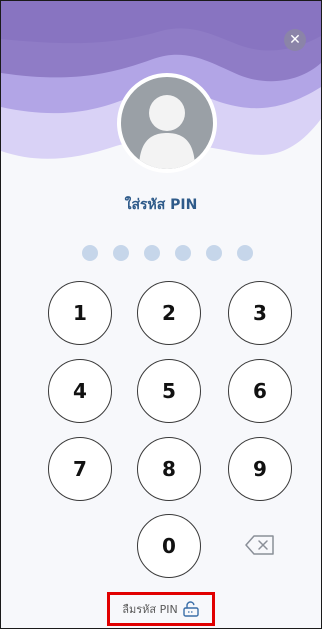 This screenshot has width=322, height=629. I want to click on close-icon: ✕, so click(295, 40).